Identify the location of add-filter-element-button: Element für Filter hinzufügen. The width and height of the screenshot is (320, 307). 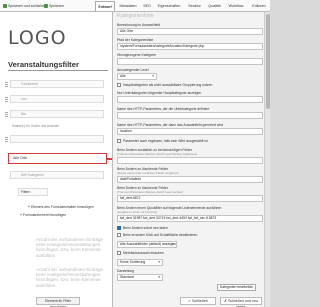
(58, 302).